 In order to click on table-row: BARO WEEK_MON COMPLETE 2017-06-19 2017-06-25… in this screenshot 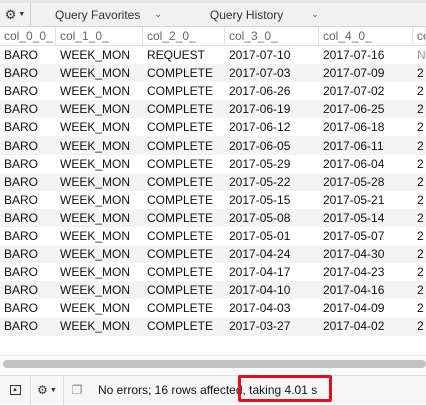, I will do `click(213, 109)`.